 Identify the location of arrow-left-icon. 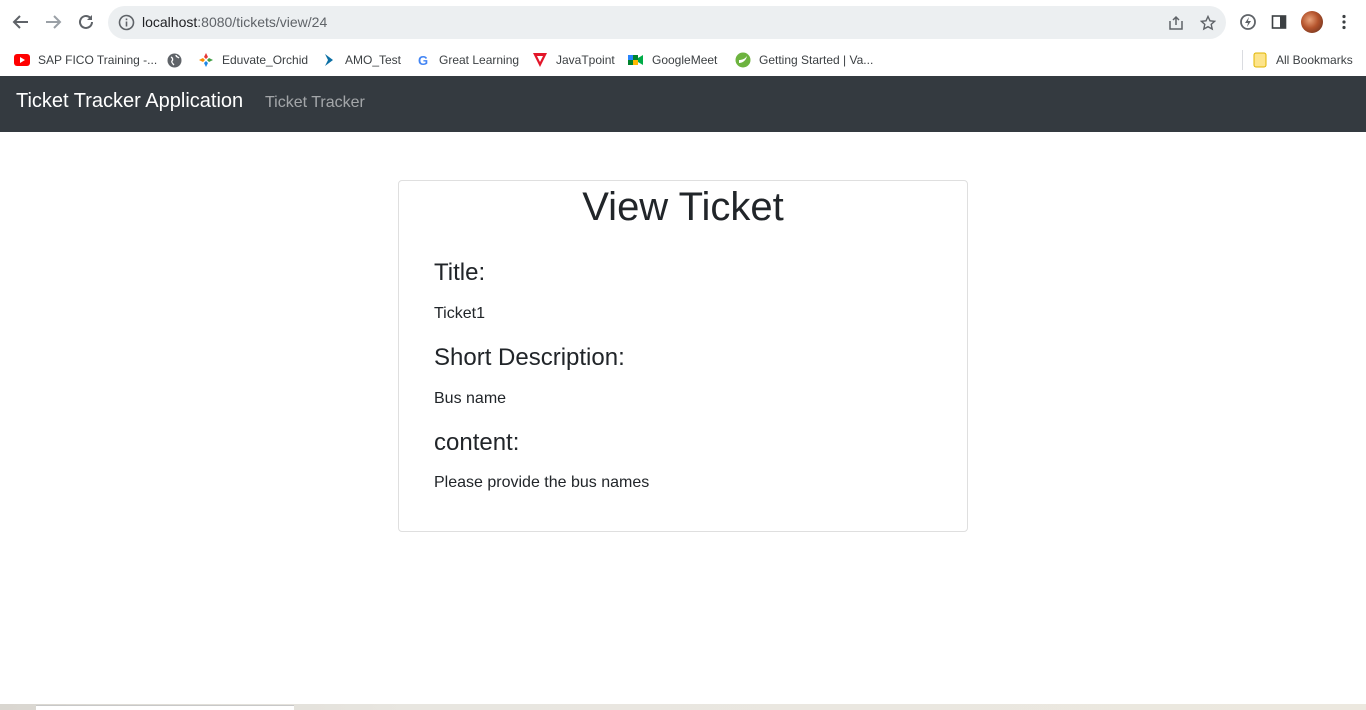
(20, 22).